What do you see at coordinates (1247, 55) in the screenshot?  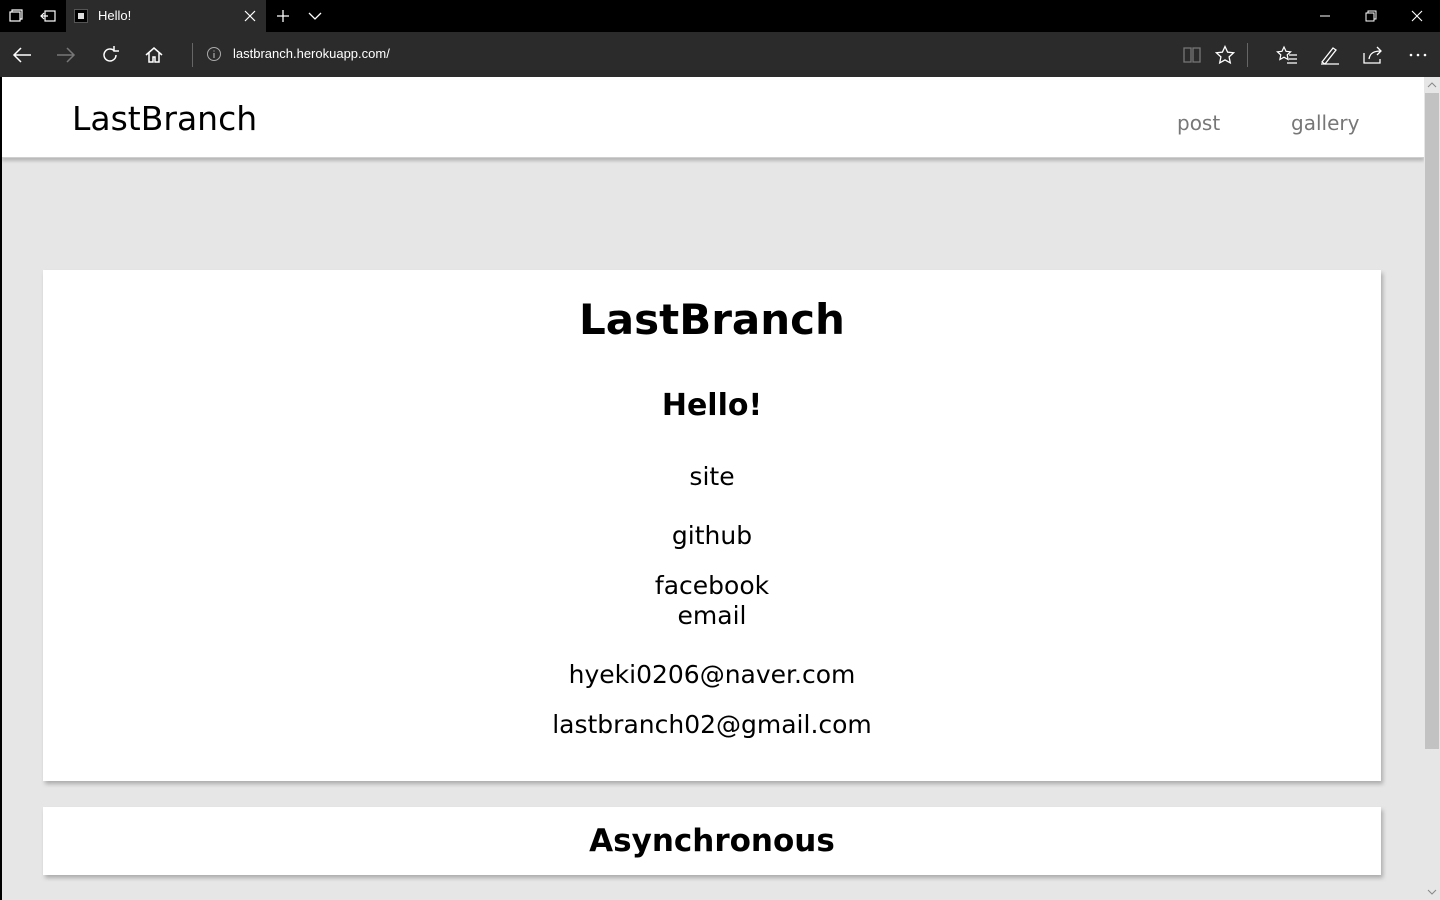 I see `toolbar-separator` at bounding box center [1247, 55].